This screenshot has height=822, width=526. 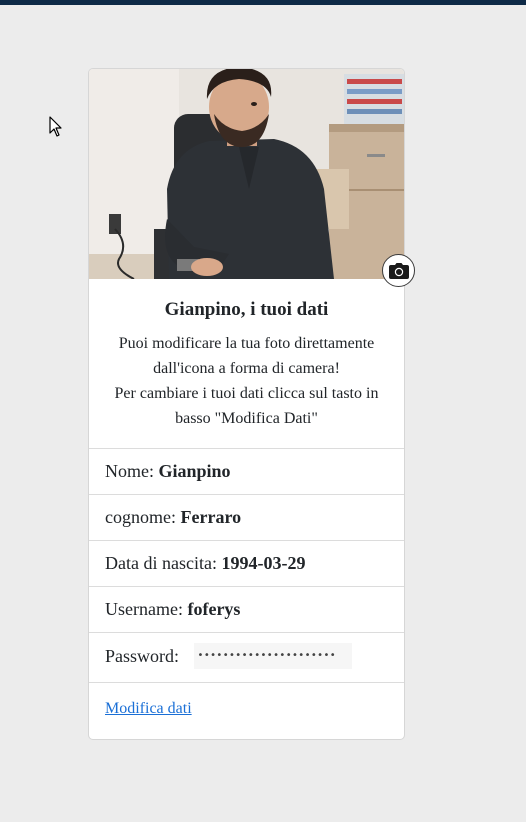 What do you see at coordinates (161, 563) in the screenshot?
I see `nascita-label: Data di nascita:` at bounding box center [161, 563].